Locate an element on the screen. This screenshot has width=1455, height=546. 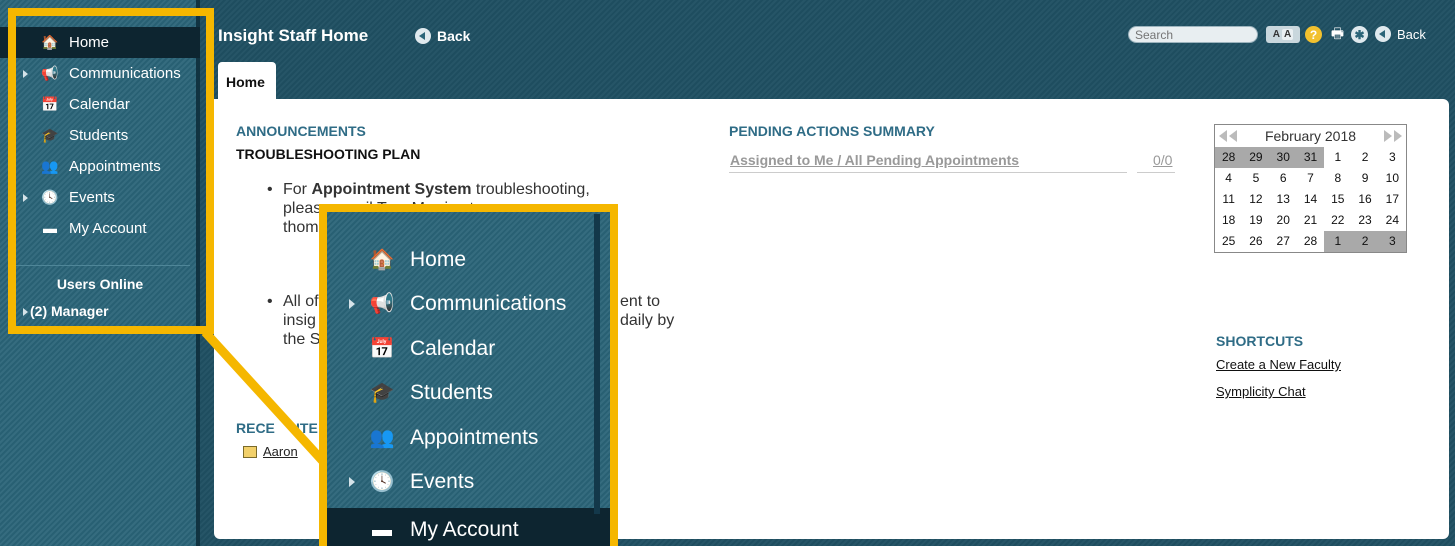
pointer-arrow is located at coordinates (298, 434).